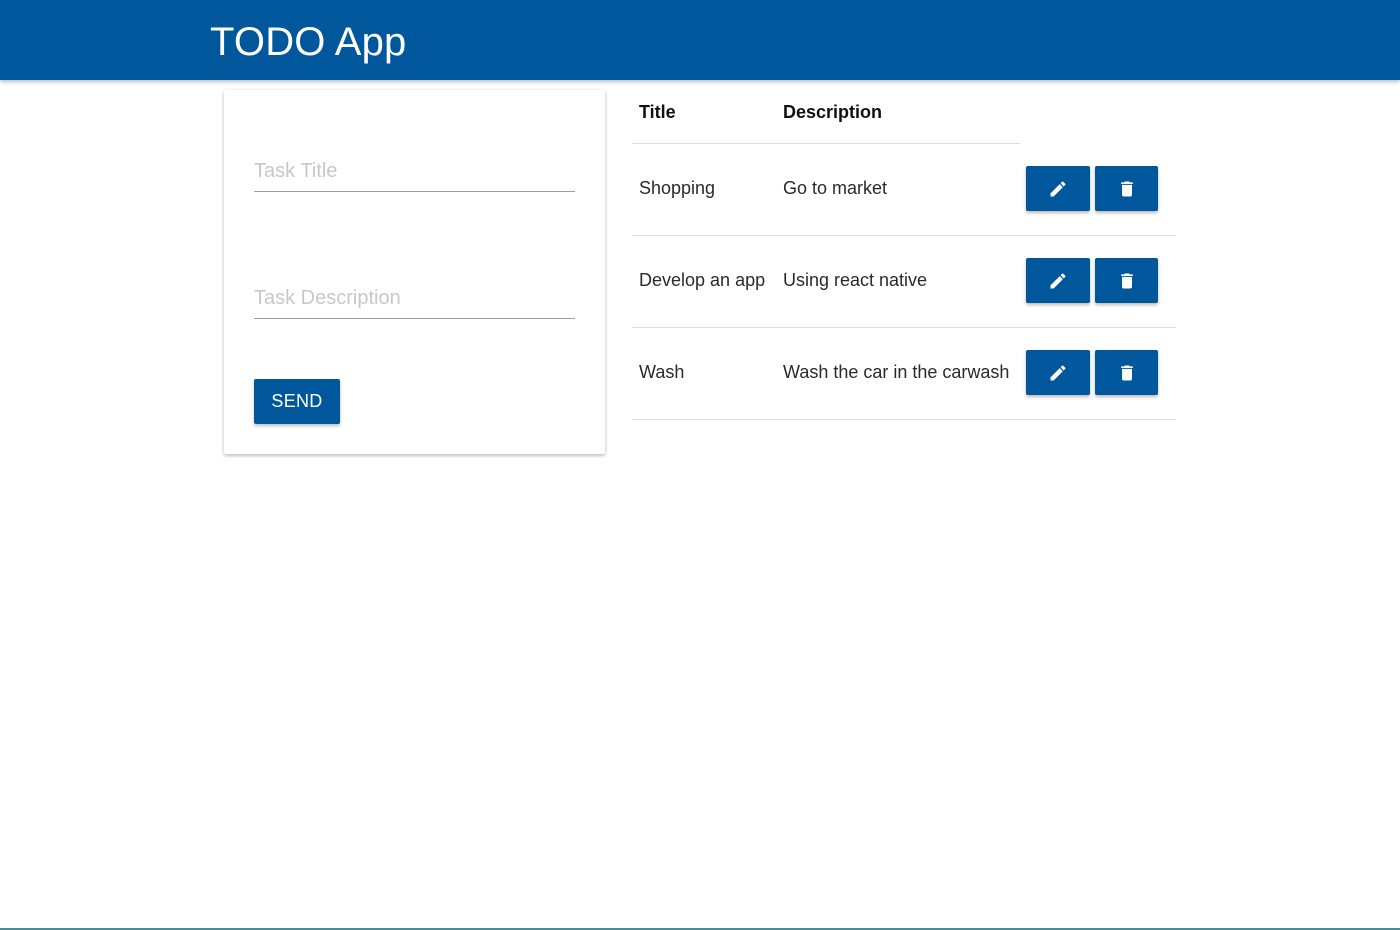 The height and width of the screenshot is (930, 1400). Describe the element at coordinates (700, 40) in the screenshot. I see `app-navbar: TODO App` at that location.